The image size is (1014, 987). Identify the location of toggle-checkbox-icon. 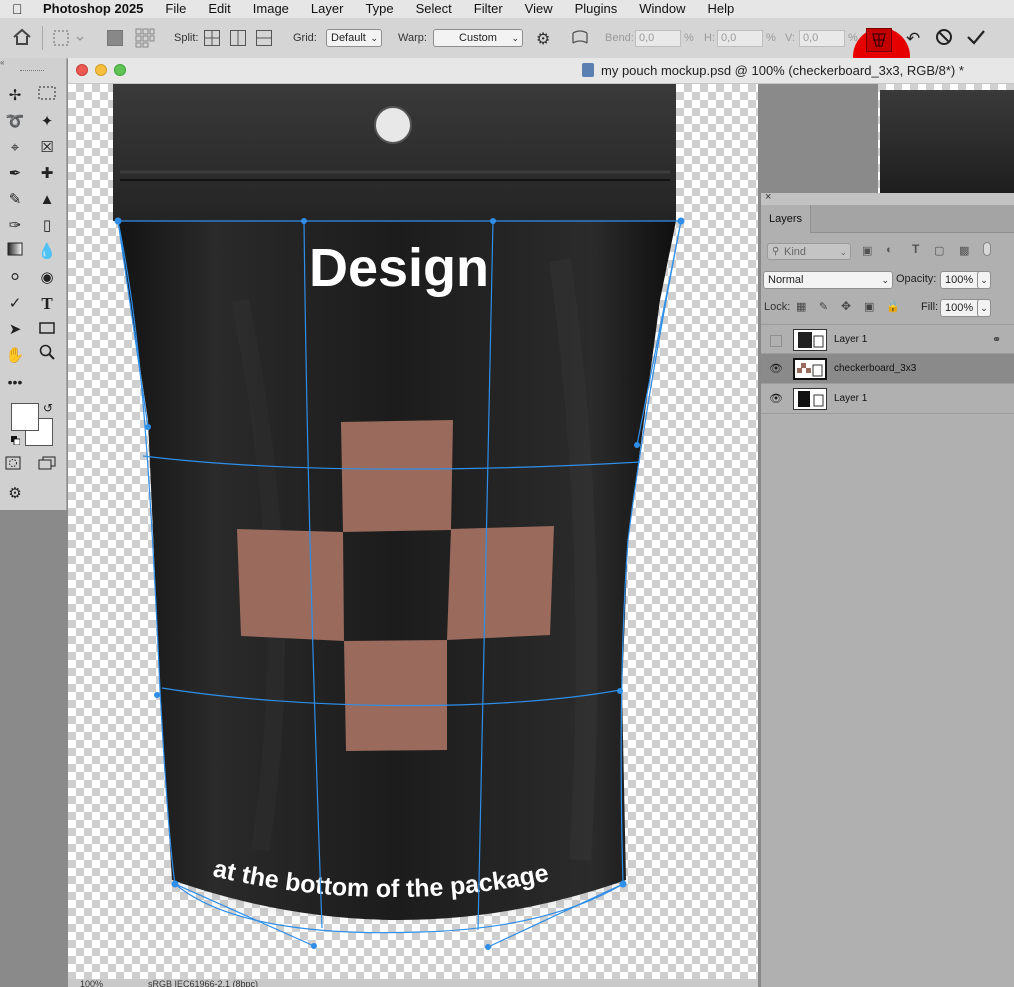
(115, 38).